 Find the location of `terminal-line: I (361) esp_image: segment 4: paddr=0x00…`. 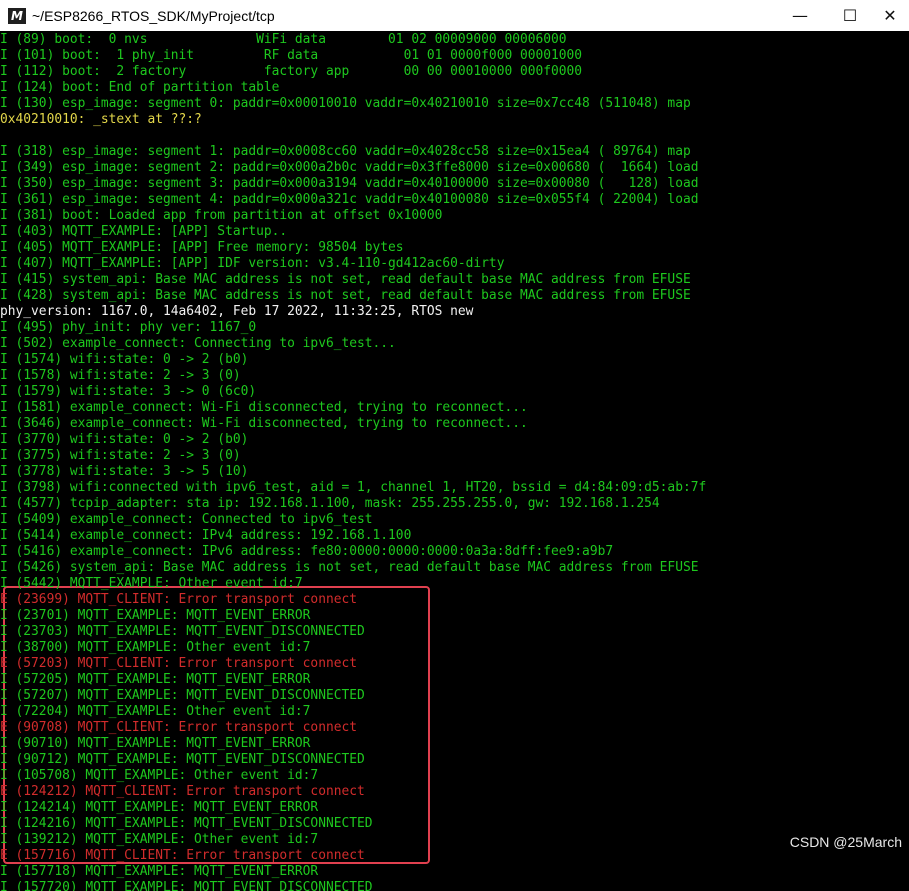

terminal-line: I (361) esp_image: segment 4: paddr=0x00… is located at coordinates (349, 199).